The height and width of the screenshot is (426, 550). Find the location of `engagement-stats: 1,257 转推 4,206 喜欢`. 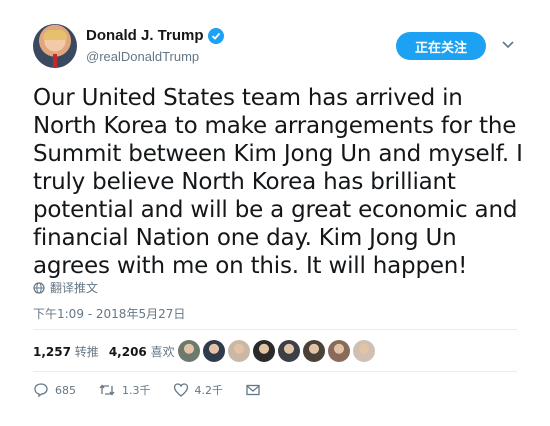

engagement-stats: 1,257 转推 4,206 喜欢 is located at coordinates (104, 351).